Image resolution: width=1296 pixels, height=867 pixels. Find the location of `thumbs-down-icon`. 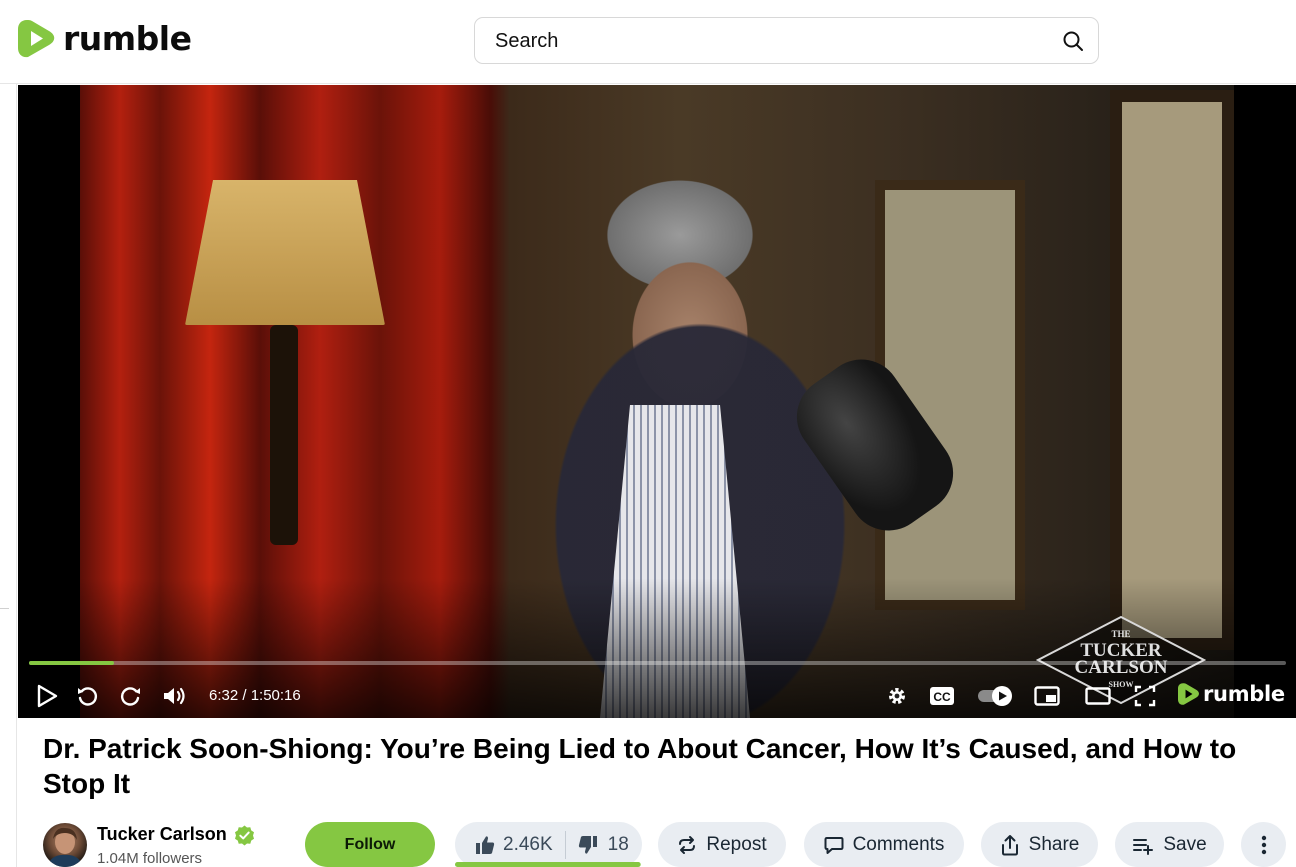

thumbs-down-icon is located at coordinates (587, 844).